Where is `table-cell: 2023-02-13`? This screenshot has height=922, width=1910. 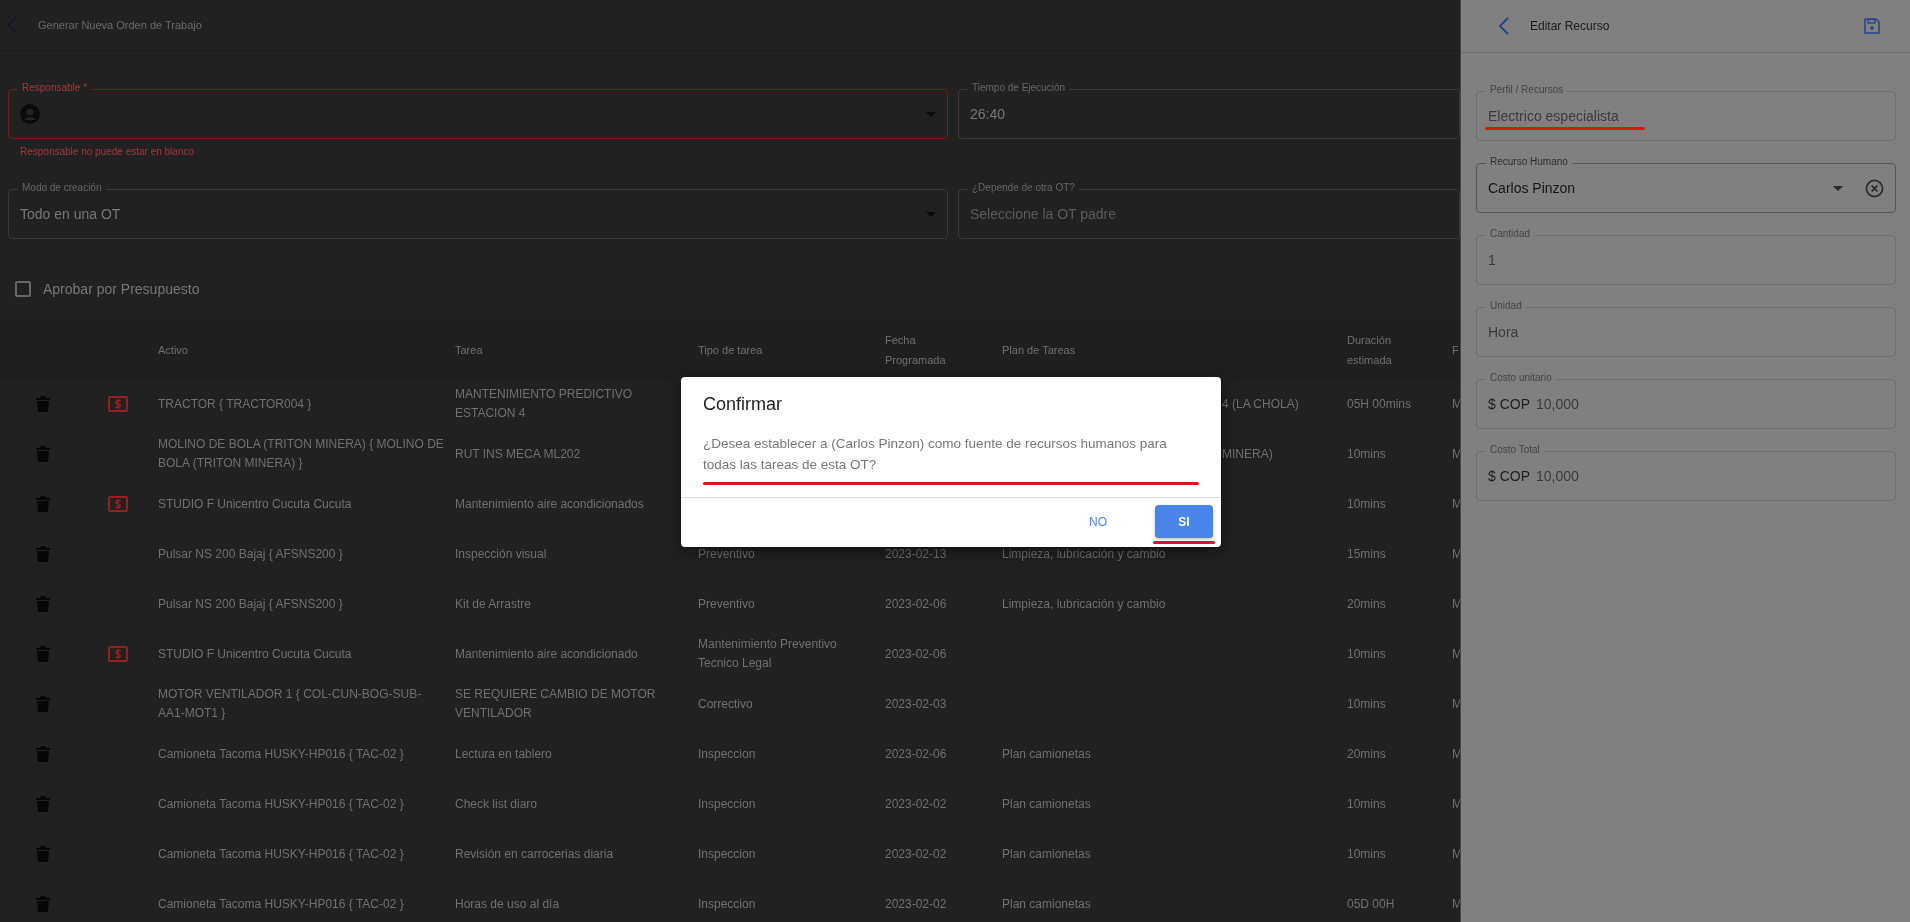 table-cell: 2023-02-13 is located at coordinates (916, 553).